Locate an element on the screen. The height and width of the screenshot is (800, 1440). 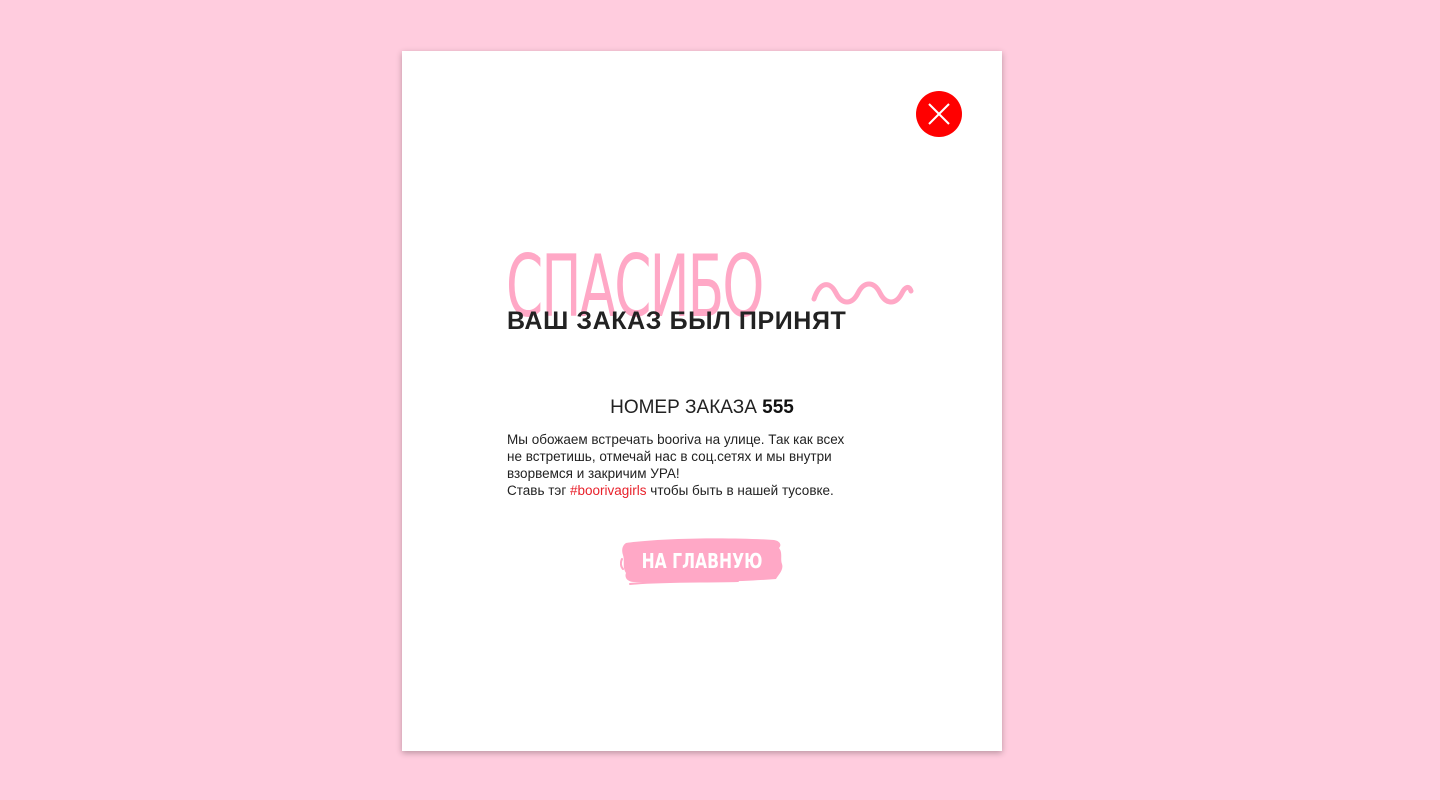
message-line-3: взорвемся и закричим УРА! is located at coordinates (593, 473).